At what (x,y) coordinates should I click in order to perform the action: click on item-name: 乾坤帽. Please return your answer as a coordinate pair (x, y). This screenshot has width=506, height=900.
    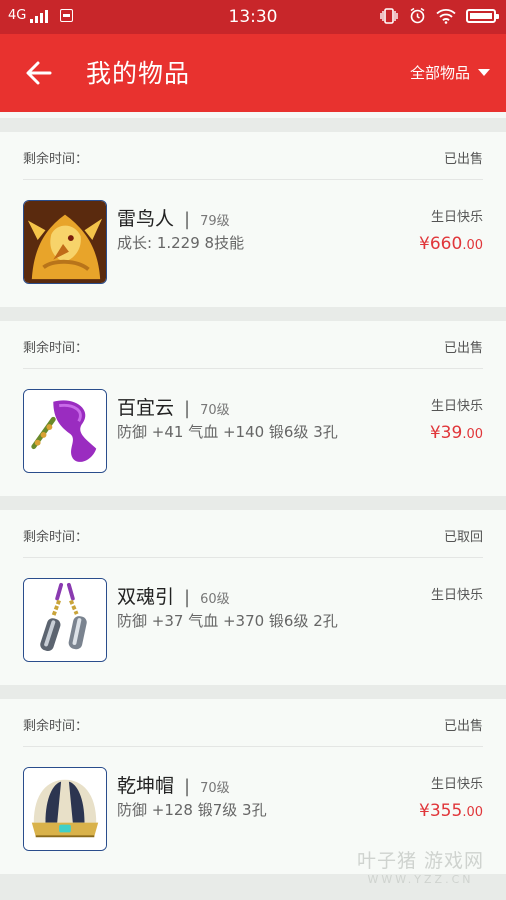
    Looking at the image, I should click on (146, 786).